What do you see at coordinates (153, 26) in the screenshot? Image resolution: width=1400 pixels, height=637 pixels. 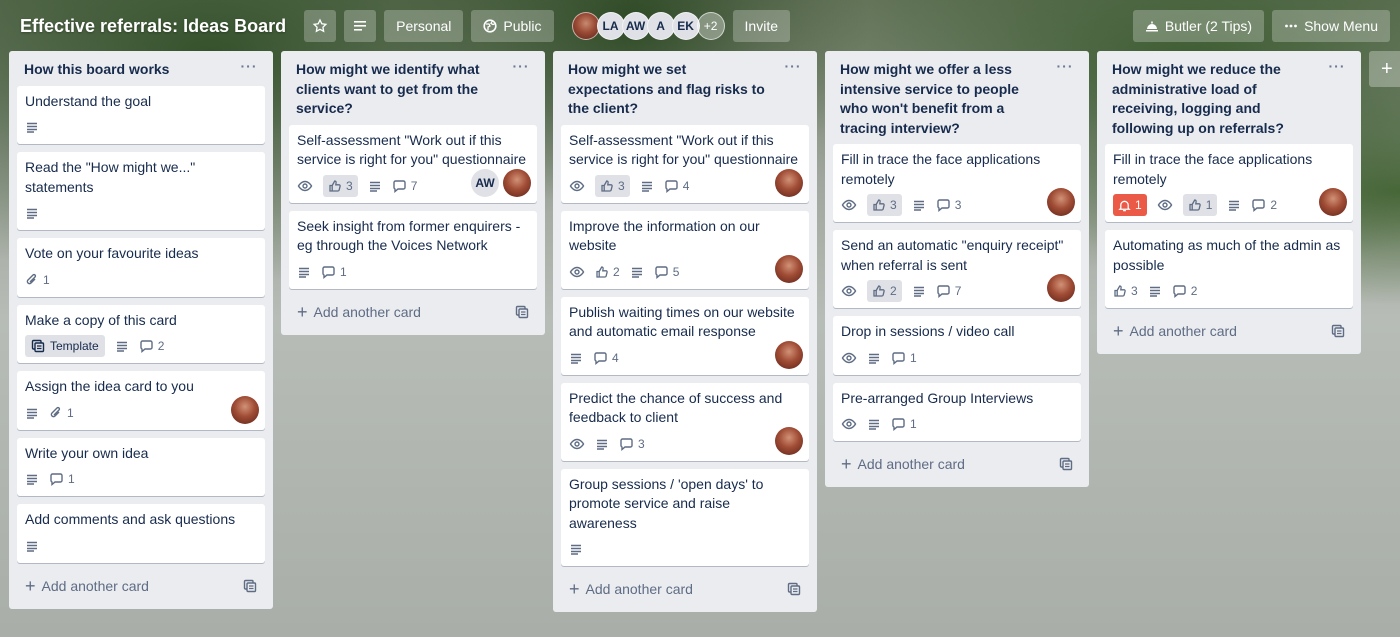 I see `board-title: Effective referrals: Ideas Board` at bounding box center [153, 26].